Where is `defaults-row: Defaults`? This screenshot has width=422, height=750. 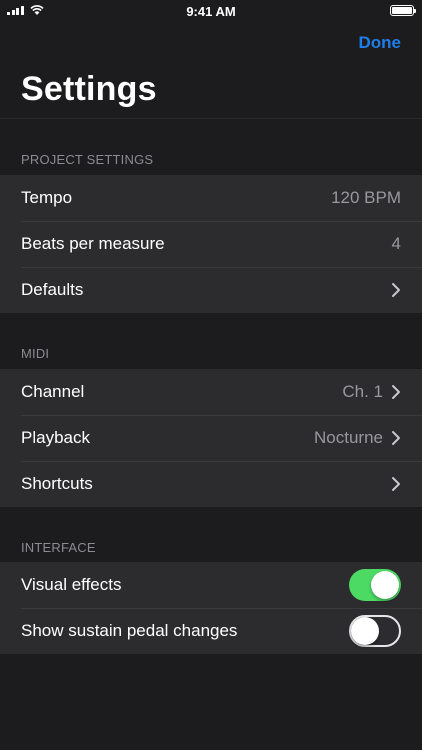
defaults-row: Defaults is located at coordinates (211, 290).